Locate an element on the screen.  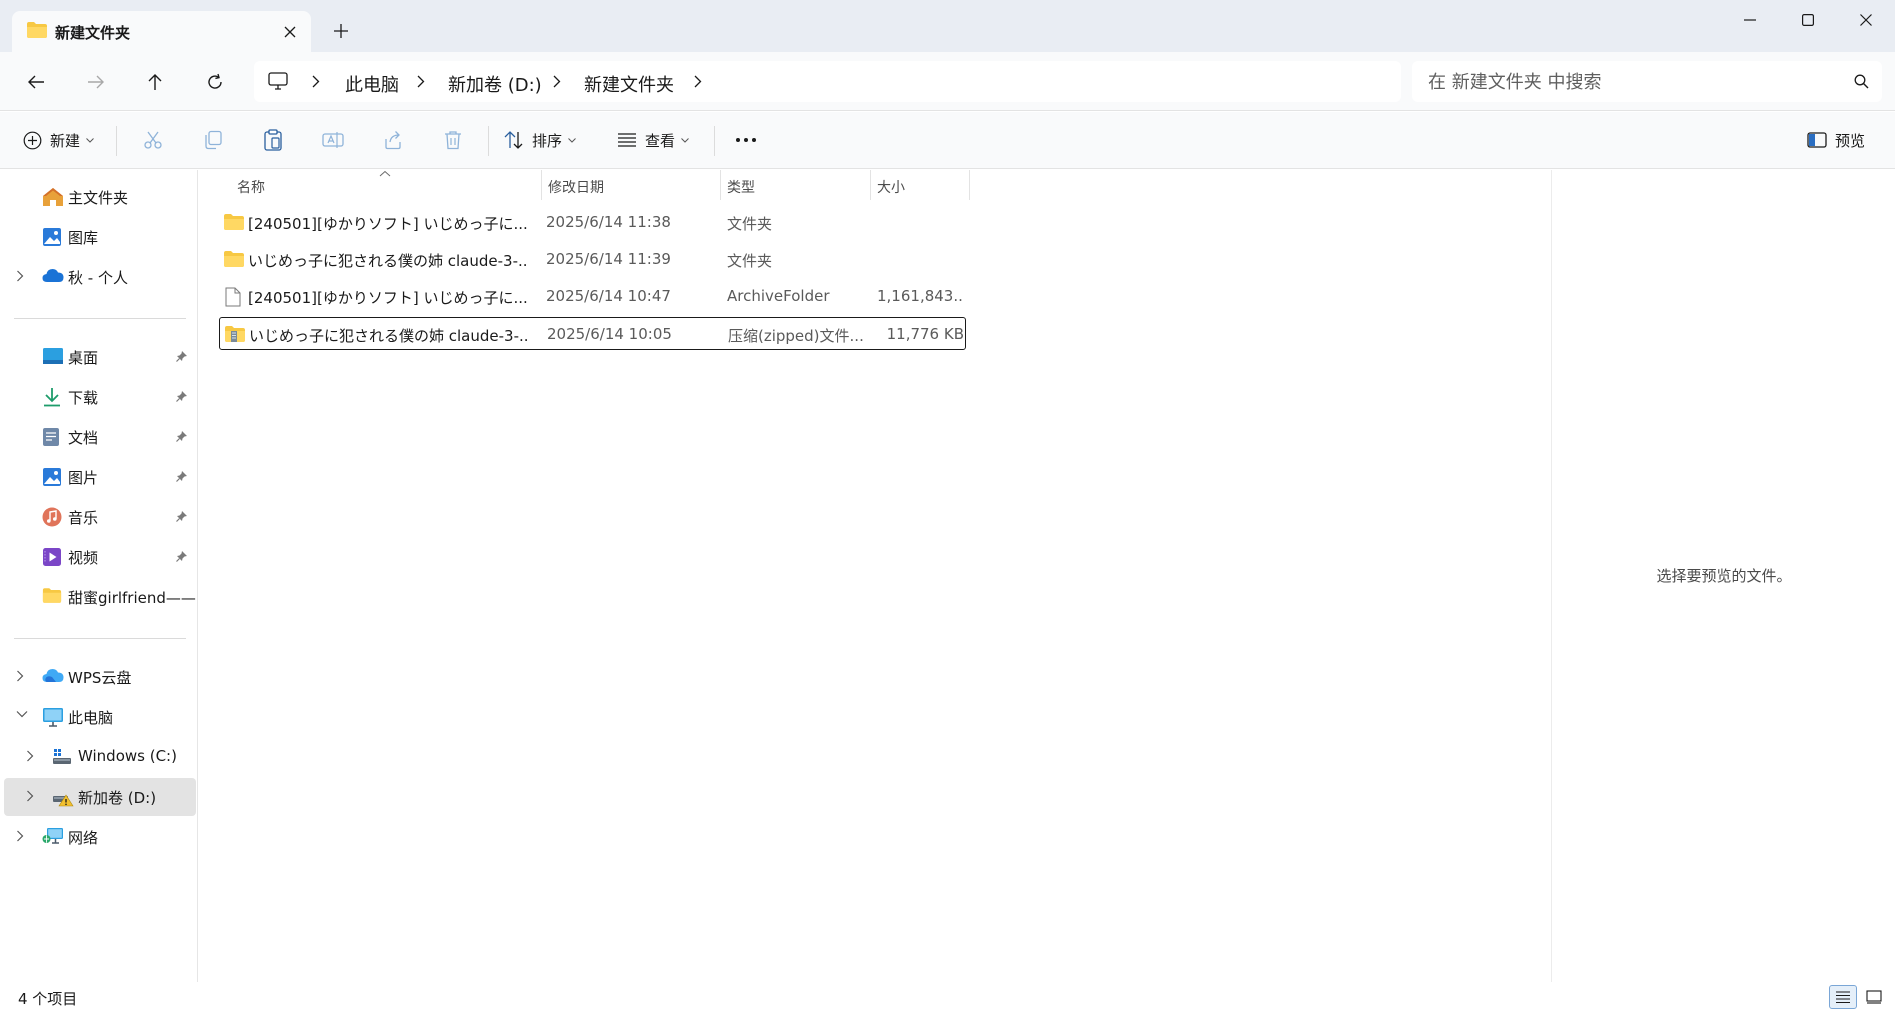
sidebar-item-network: 网络 is located at coordinates (100, 837).